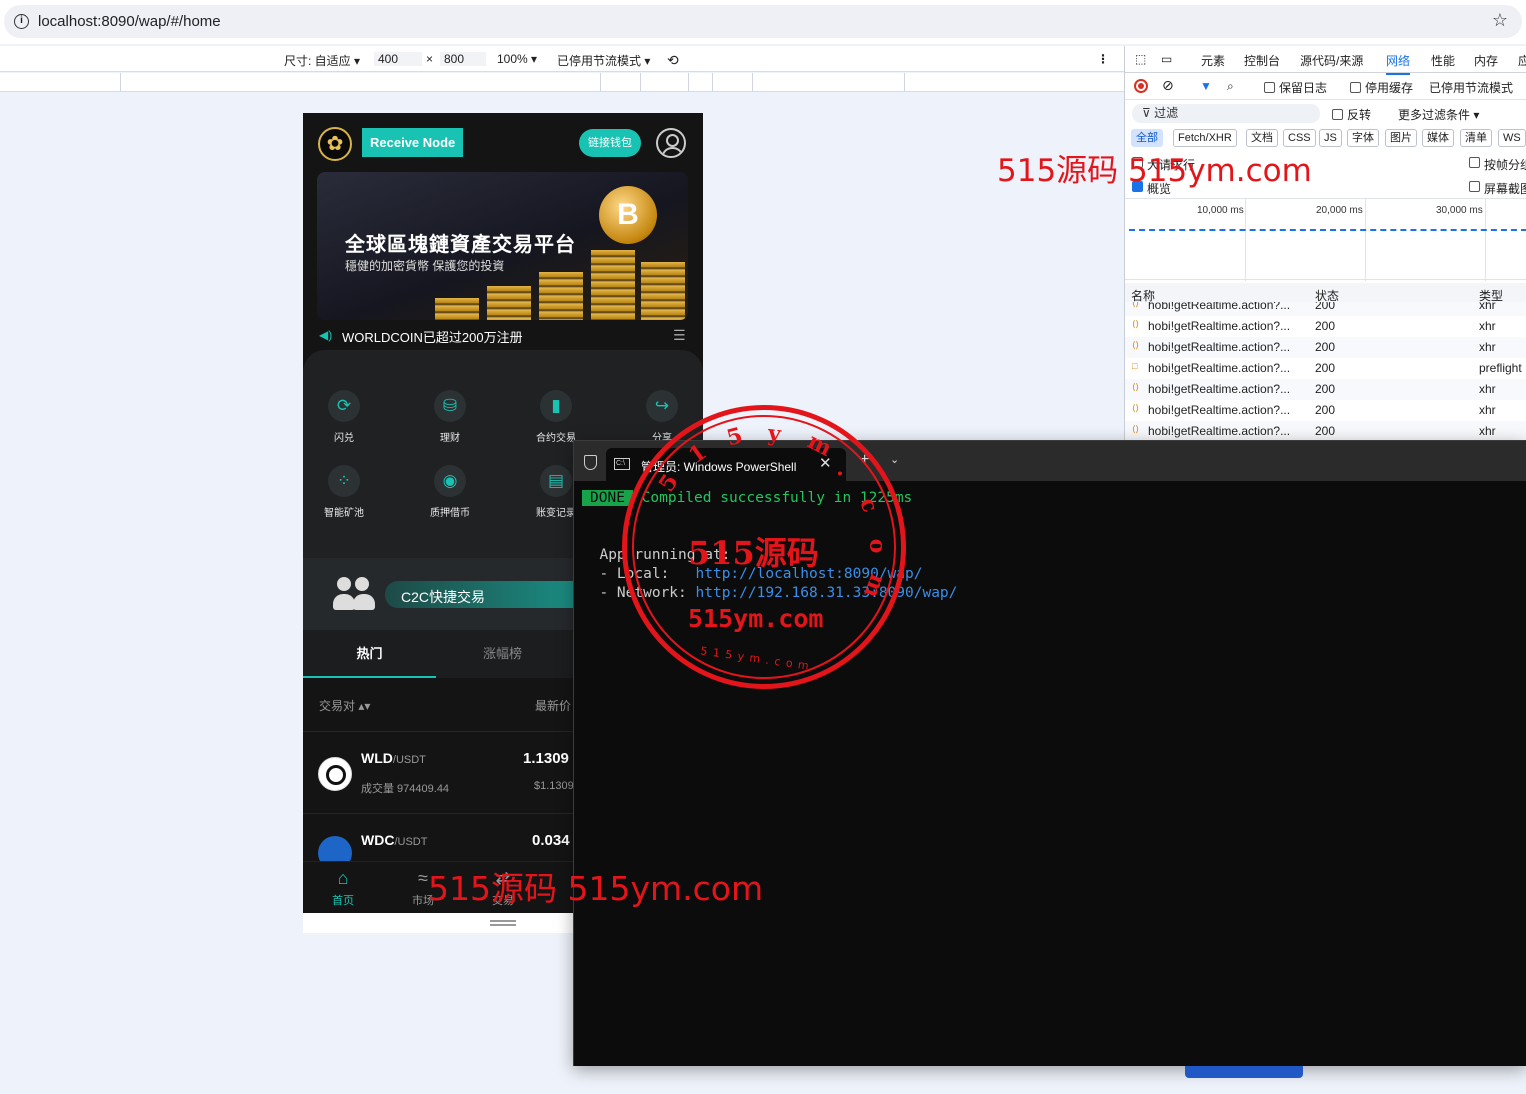  I want to click on record-icon: ▤, so click(556, 481).